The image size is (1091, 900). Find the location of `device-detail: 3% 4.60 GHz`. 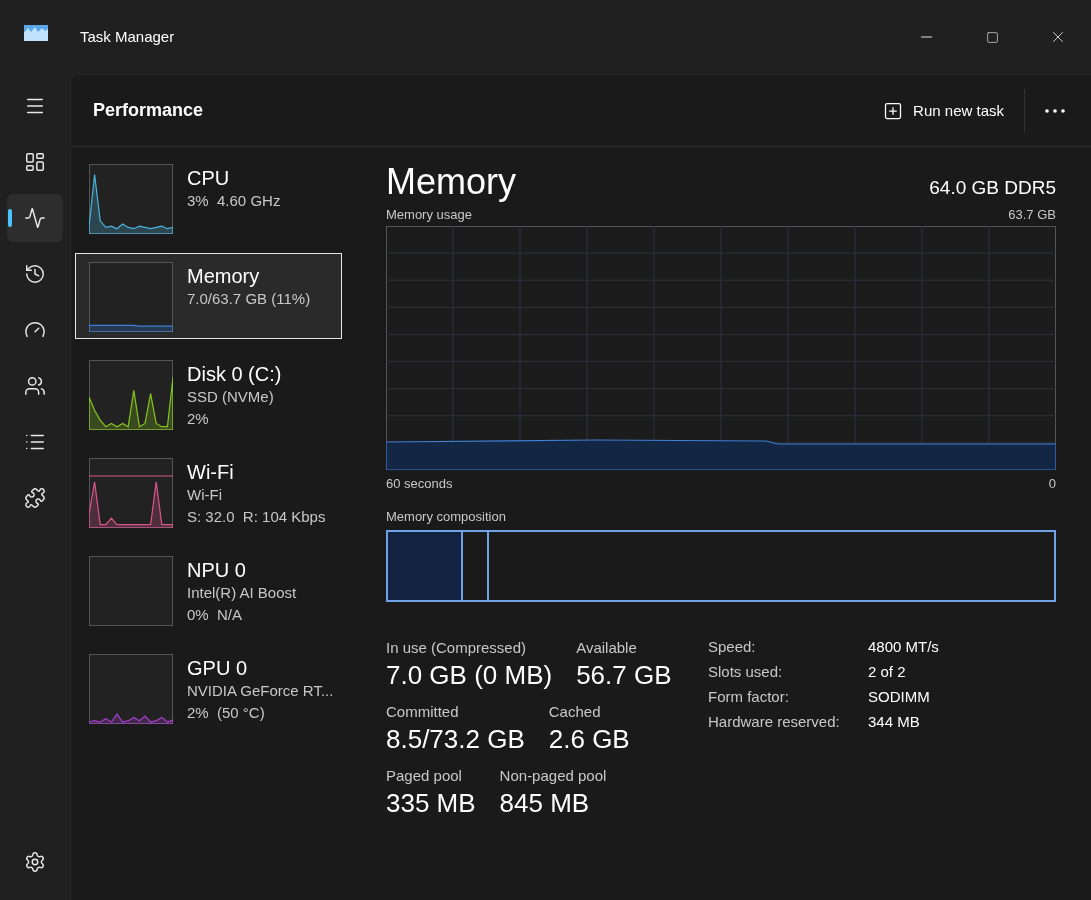

device-detail: 3% 4.60 GHz is located at coordinates (234, 201).